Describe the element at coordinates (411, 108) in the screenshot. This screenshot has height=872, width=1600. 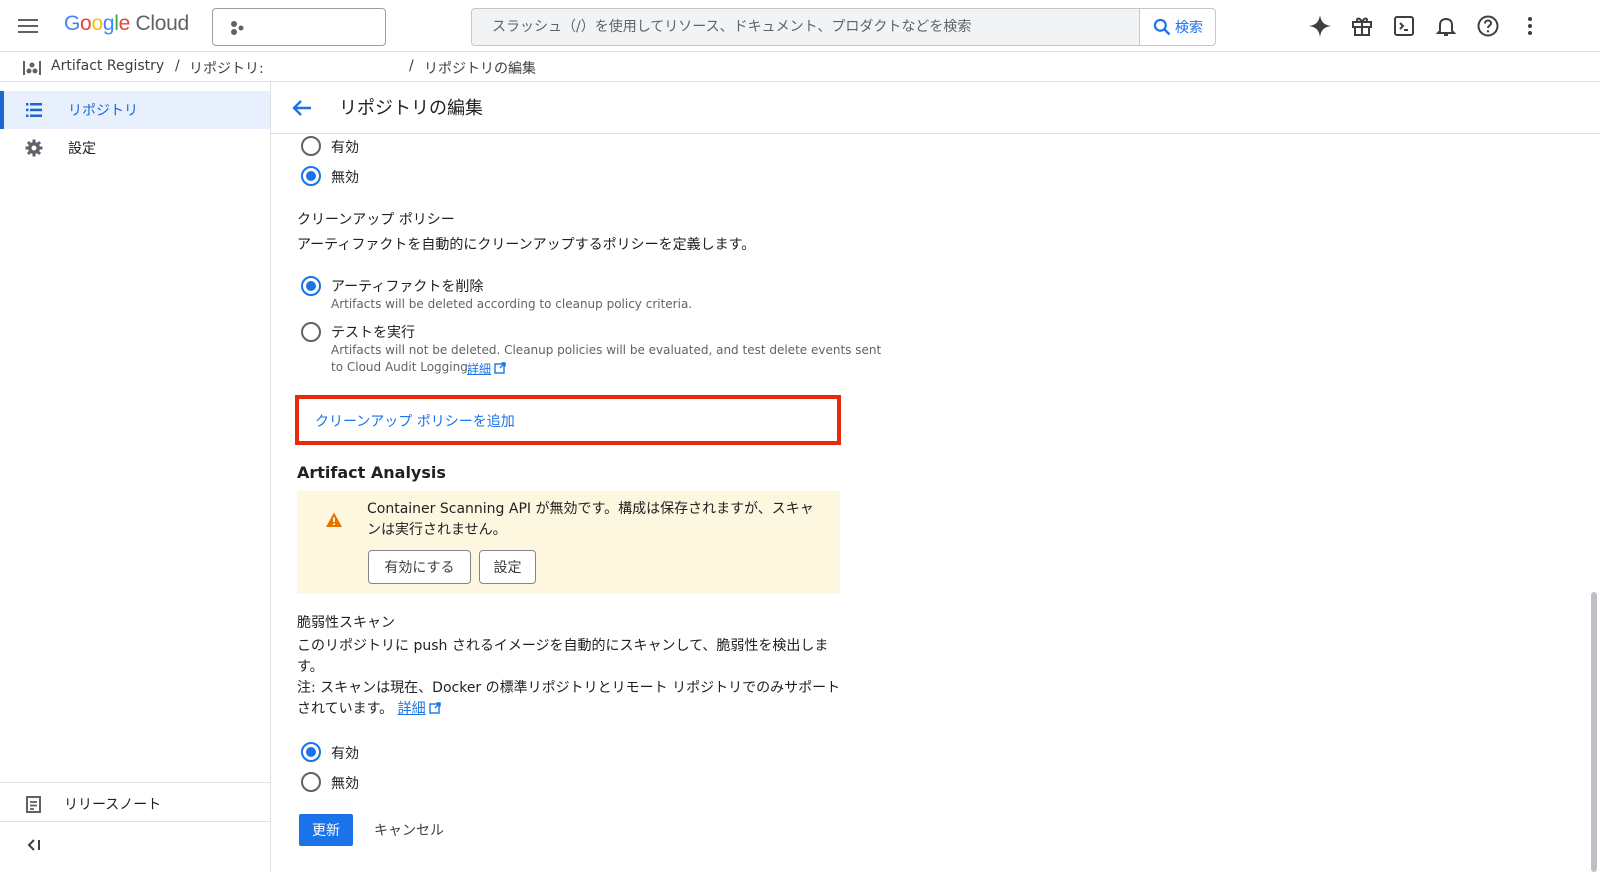
I see `page-title: リポジトリの編集` at that location.